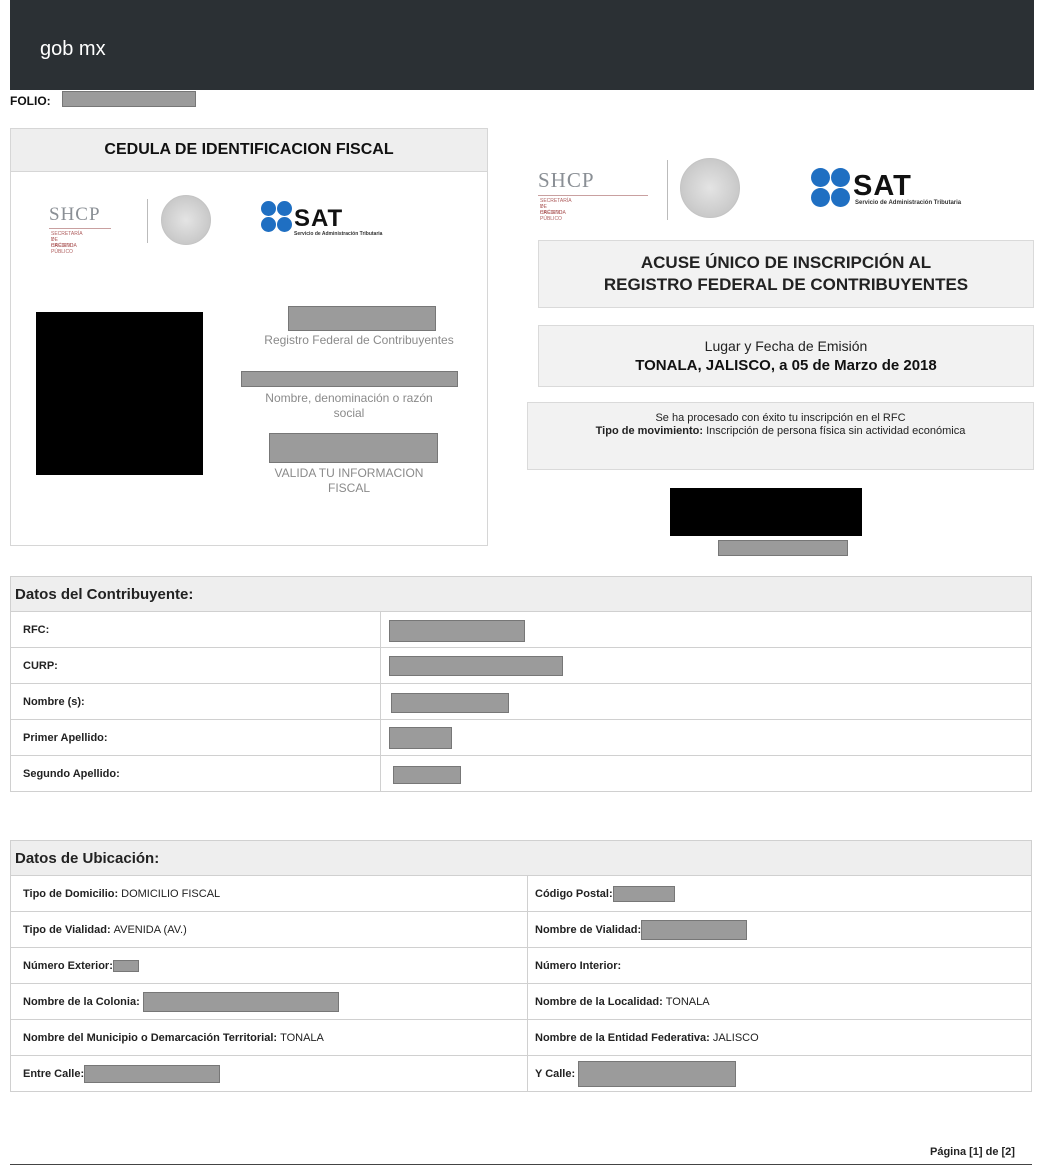  What do you see at coordinates (783, 548) in the screenshot?
I see `barcode-number-redacted` at bounding box center [783, 548].